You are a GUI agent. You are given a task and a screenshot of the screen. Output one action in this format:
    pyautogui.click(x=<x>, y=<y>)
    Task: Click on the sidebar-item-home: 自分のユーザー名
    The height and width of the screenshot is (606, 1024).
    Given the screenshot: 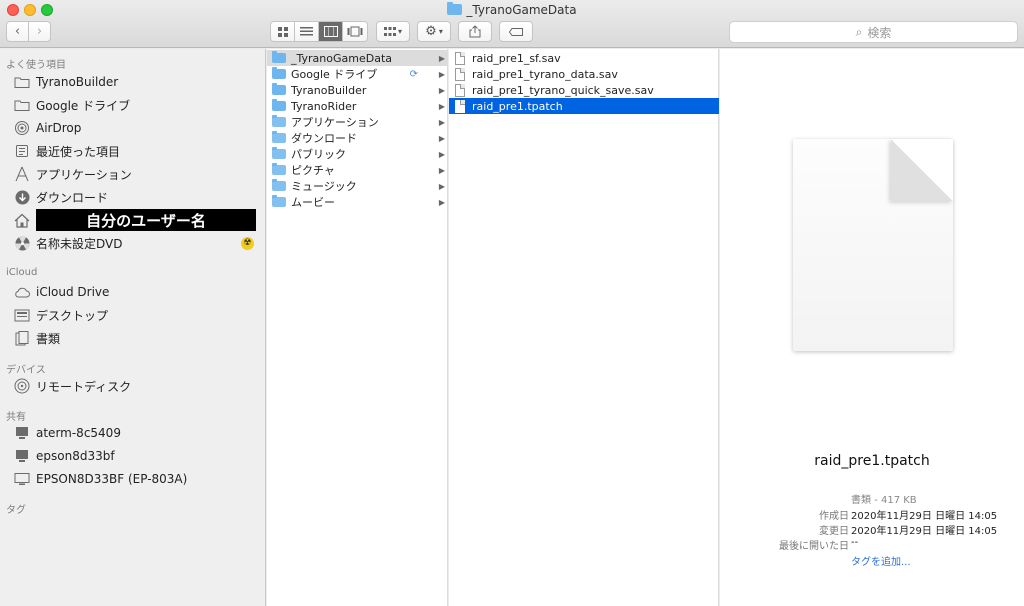 What is the action you would take?
    pyautogui.click(x=133, y=220)
    